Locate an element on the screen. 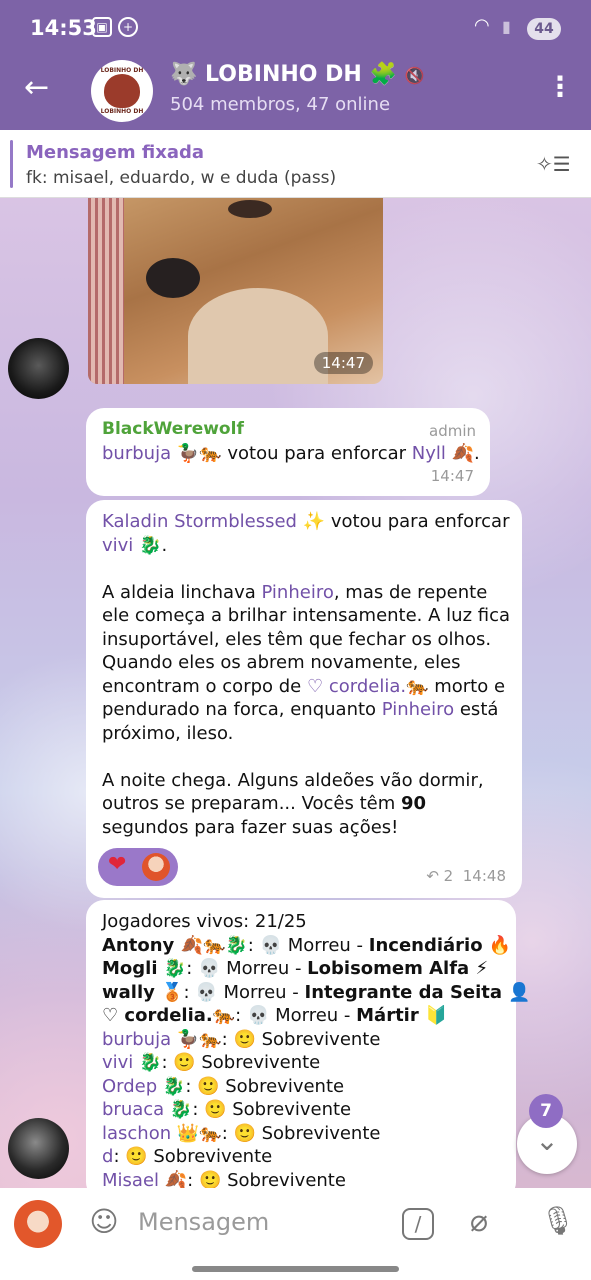 This screenshot has width=591, height=1280. pinned-indicator is located at coordinates (11, 164).